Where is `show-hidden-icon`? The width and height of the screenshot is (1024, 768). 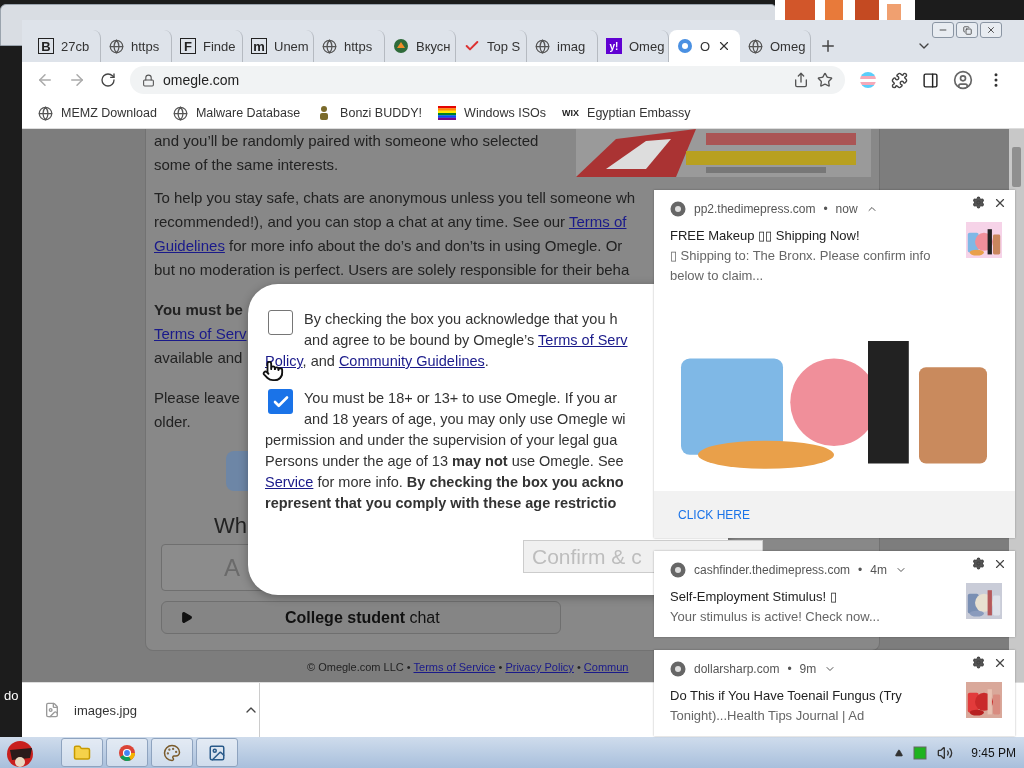
show-hidden-icon is located at coordinates (899, 752).